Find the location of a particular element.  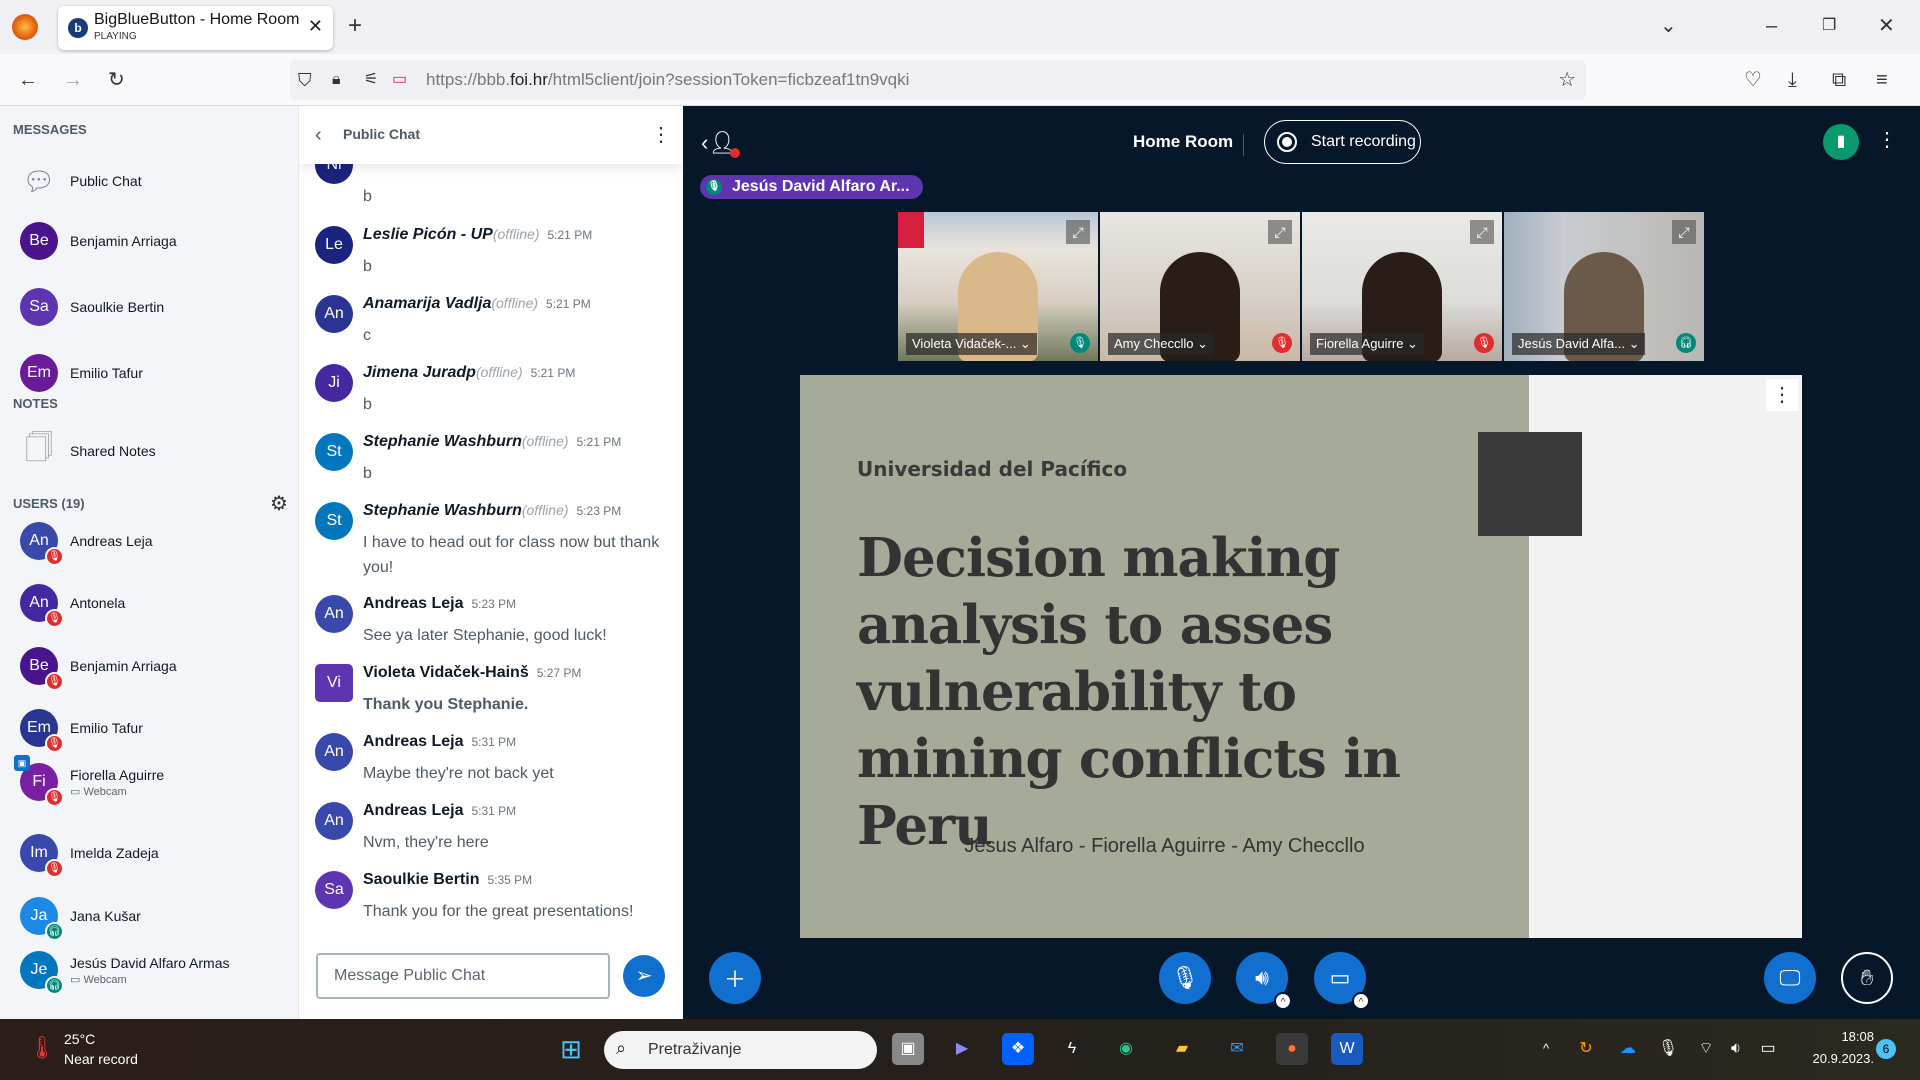

weather-temp: 25°C is located at coordinates (79, 1039).